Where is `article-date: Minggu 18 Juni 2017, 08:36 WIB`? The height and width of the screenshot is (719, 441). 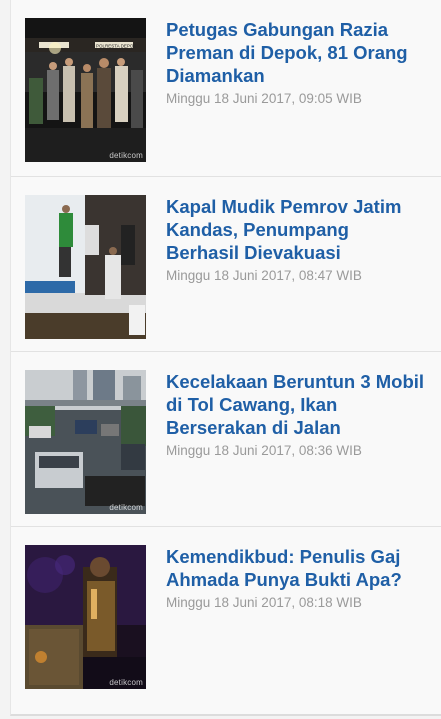 article-date: Minggu 18 Juni 2017, 08:36 WIB is located at coordinates (264, 450).